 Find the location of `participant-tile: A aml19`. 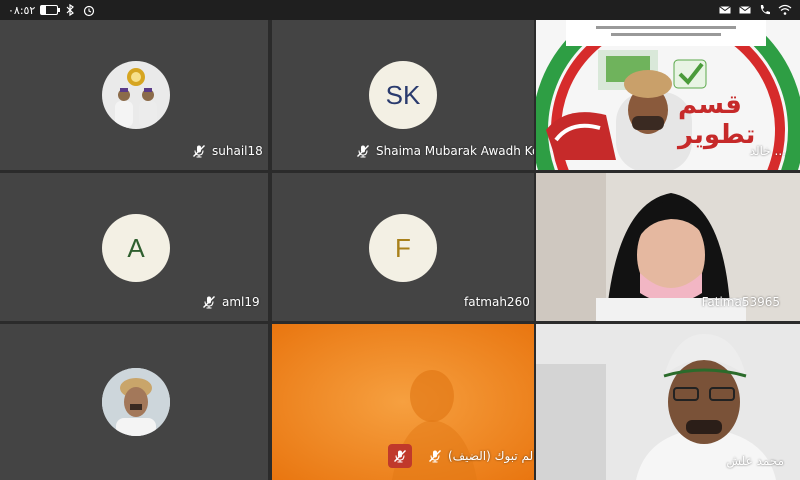

participant-tile: A aml19 is located at coordinates (134, 247).